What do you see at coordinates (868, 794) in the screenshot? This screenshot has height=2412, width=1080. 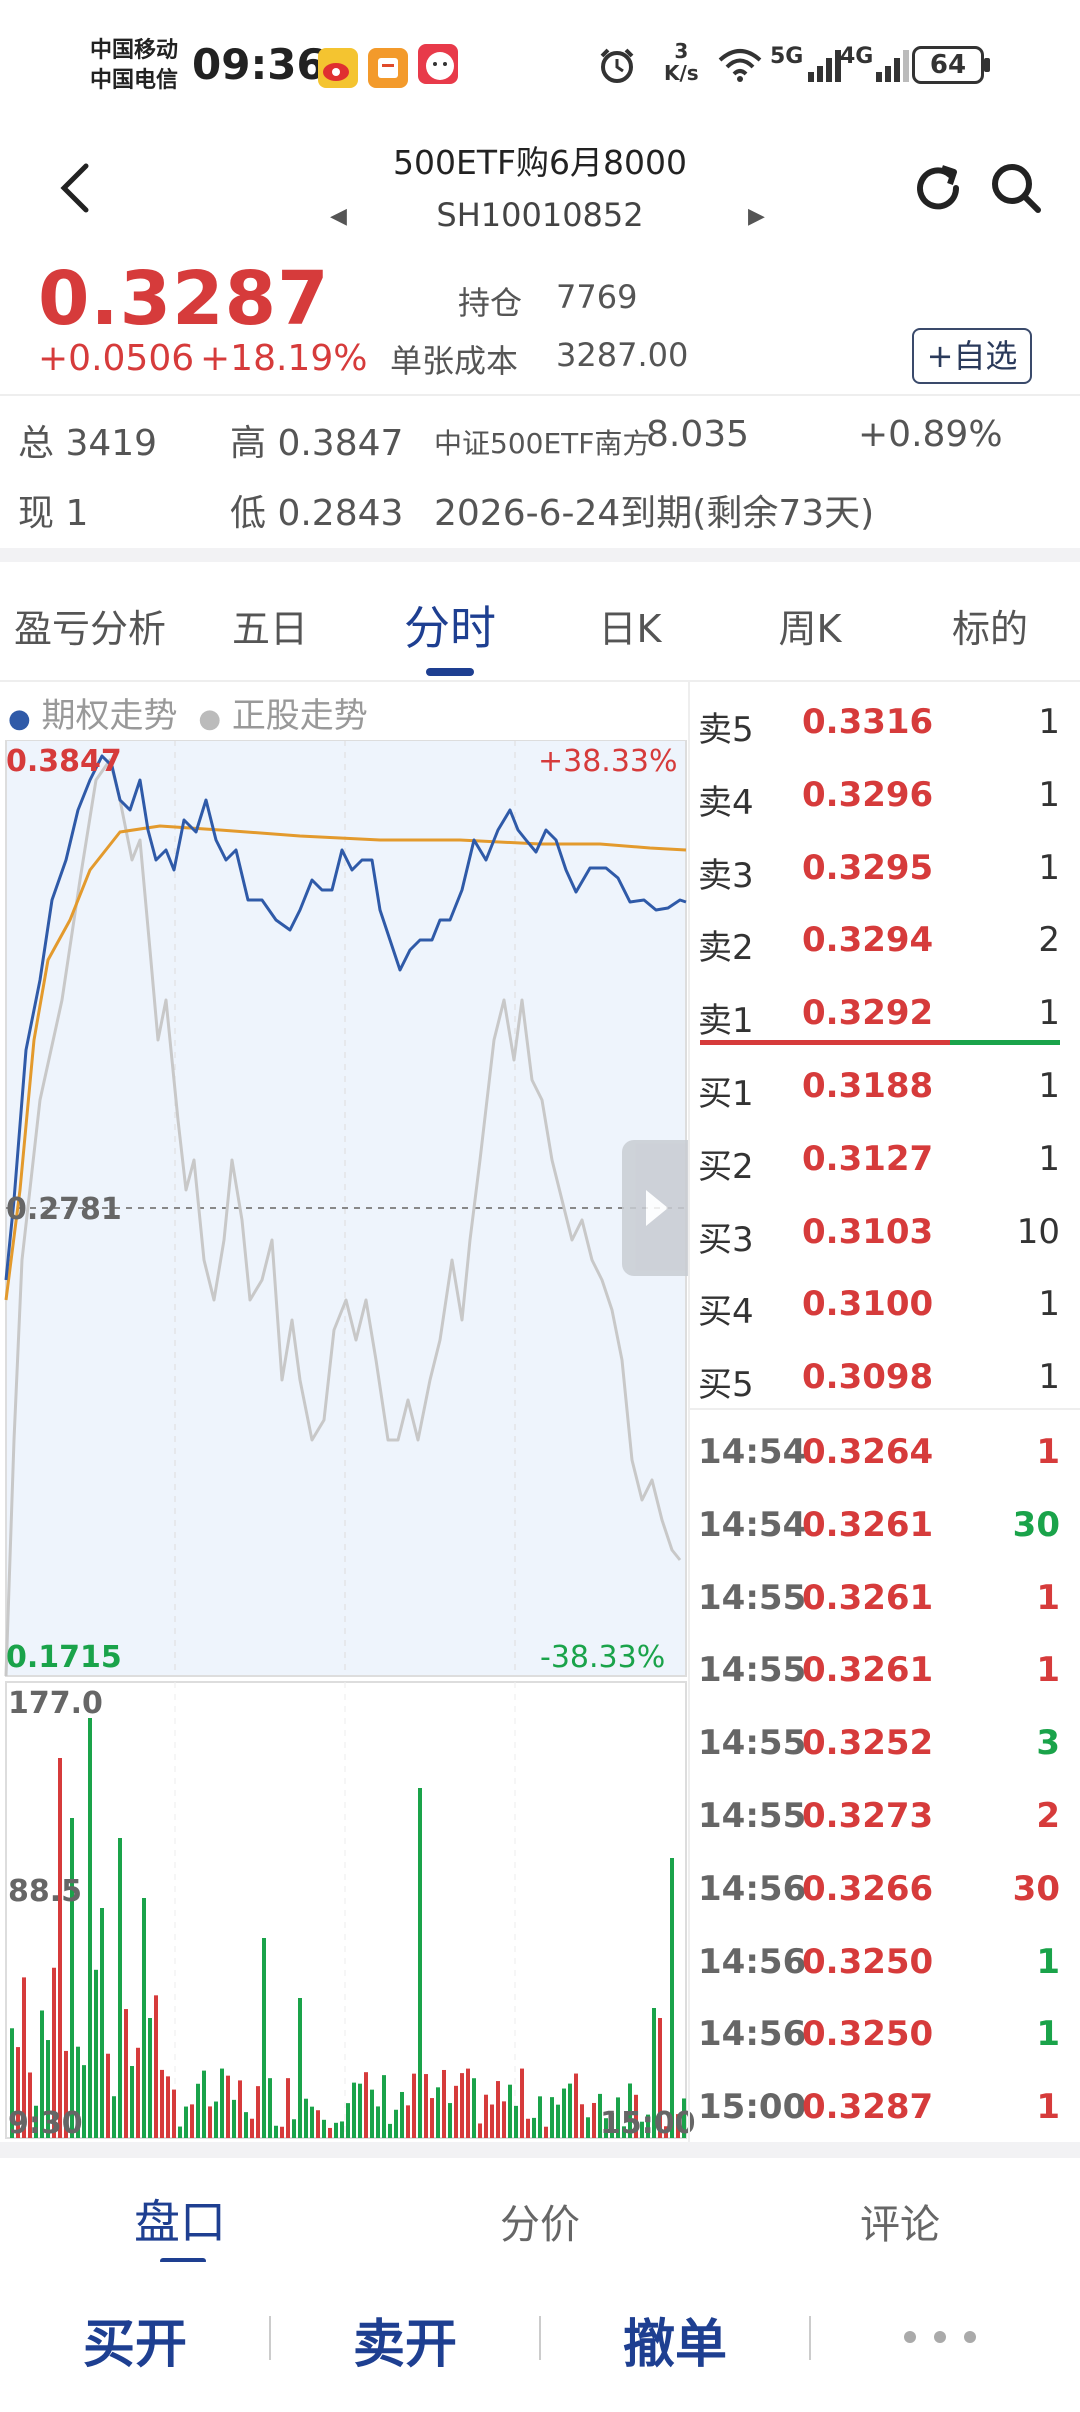 I see `level-price: 0.3296` at bounding box center [868, 794].